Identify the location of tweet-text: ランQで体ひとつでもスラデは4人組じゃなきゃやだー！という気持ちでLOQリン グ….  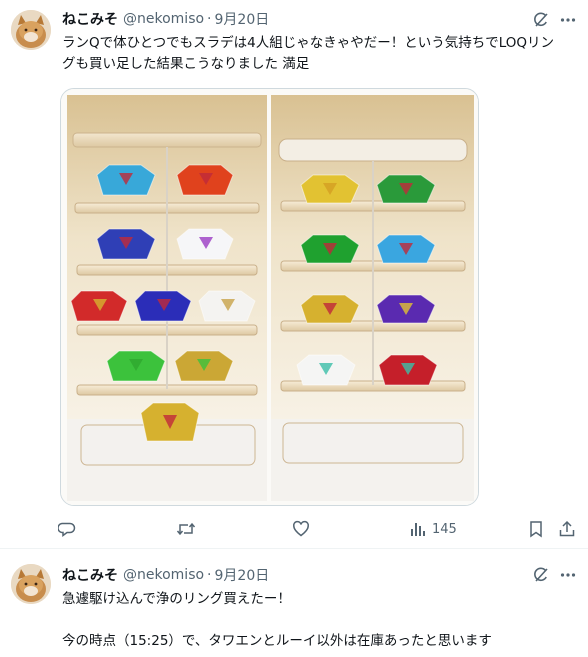
(319, 54).